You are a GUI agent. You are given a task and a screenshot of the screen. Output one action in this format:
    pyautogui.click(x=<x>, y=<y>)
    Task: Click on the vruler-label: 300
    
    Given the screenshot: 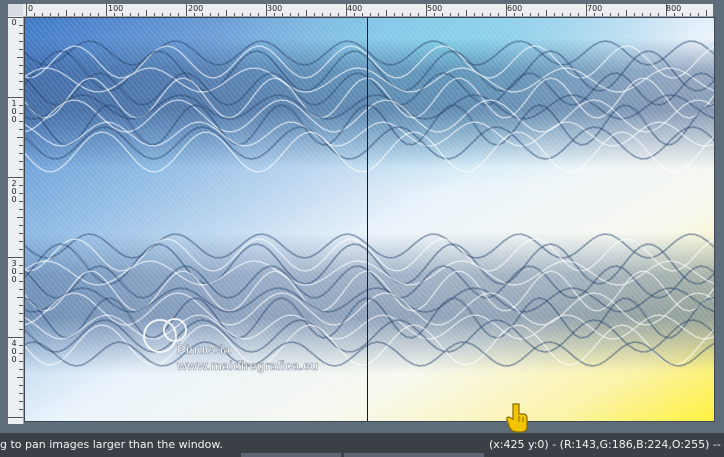 What is the action you would take?
    pyautogui.click(x=14, y=271)
    